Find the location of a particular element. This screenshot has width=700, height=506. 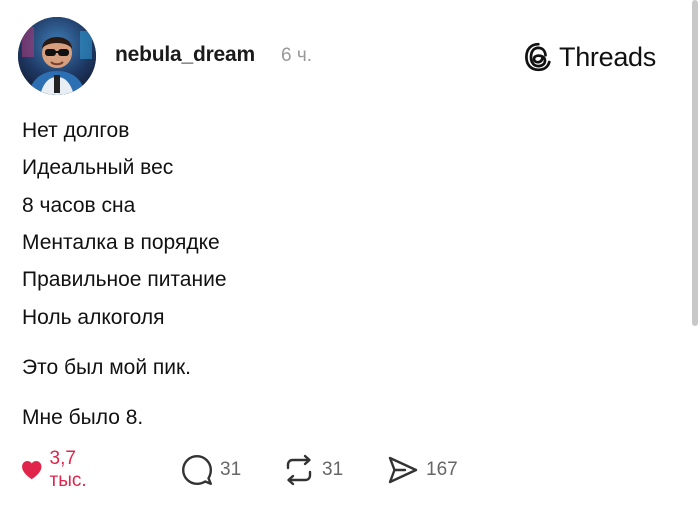

comment-button: 31 is located at coordinates (210, 470).